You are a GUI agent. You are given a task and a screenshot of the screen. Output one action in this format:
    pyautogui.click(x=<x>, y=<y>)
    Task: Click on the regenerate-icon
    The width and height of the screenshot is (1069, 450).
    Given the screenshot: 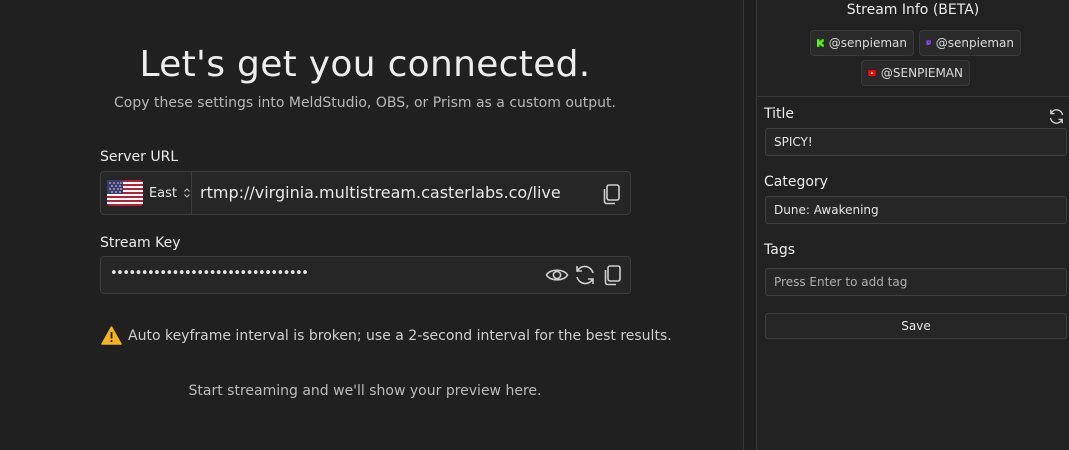 What is the action you would take?
    pyautogui.click(x=585, y=275)
    